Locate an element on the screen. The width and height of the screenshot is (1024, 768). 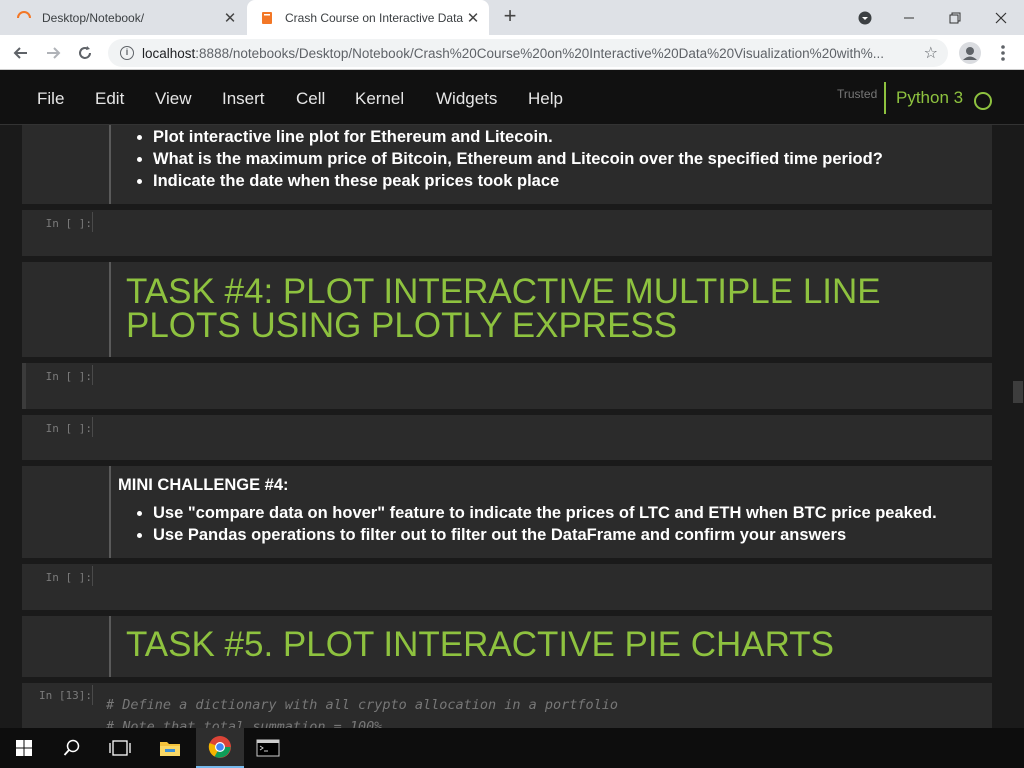
windows-taskbar is located at coordinates (512, 748).